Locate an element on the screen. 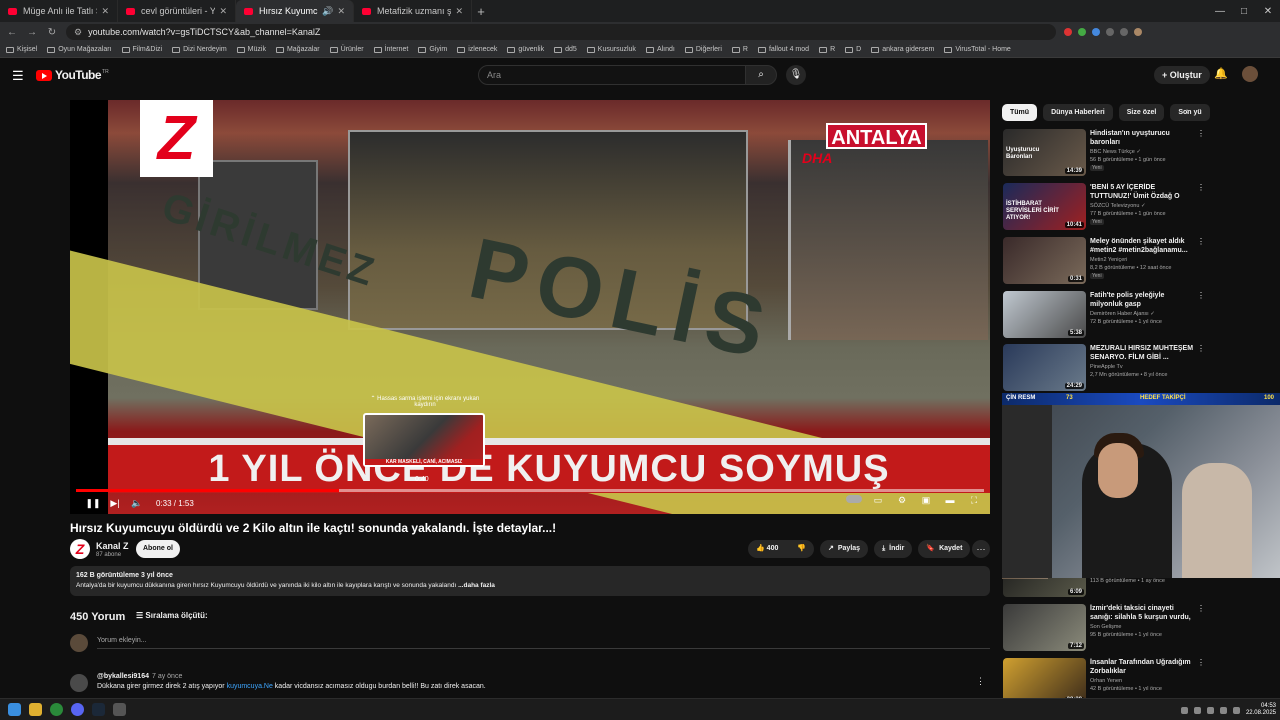 This screenshot has height=720, width=1280. bookmark-item: VirusTotal - Home is located at coordinates (977, 49).